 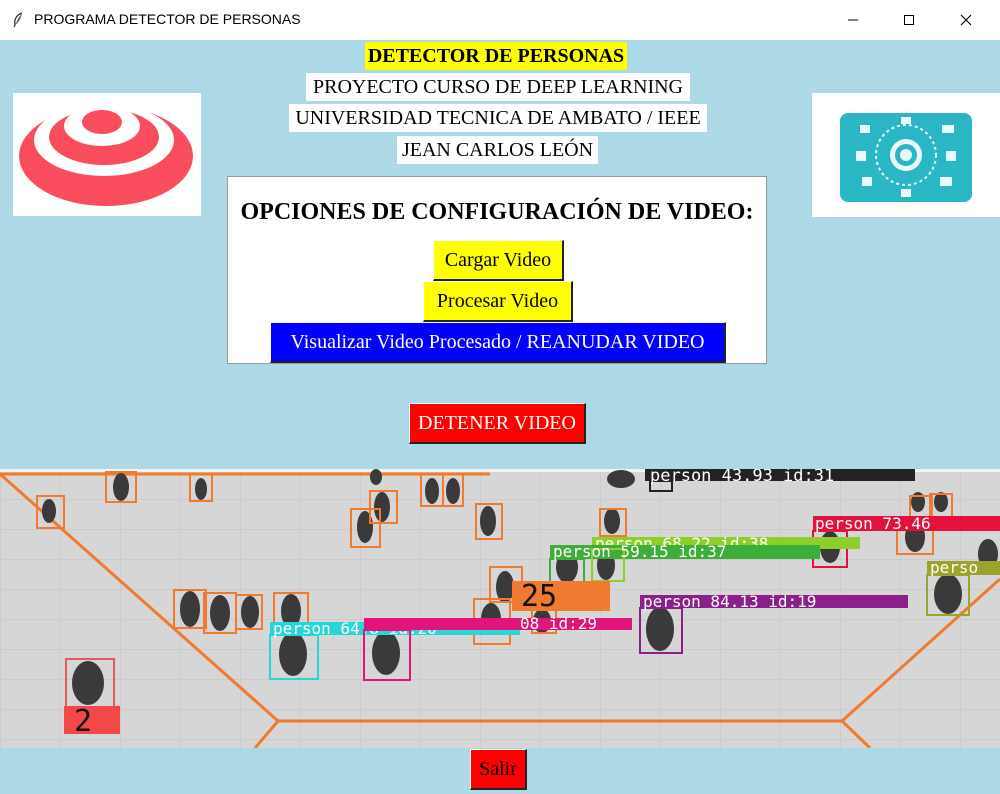 I want to click on detection-label: 08 id:29, so click(x=558, y=623).